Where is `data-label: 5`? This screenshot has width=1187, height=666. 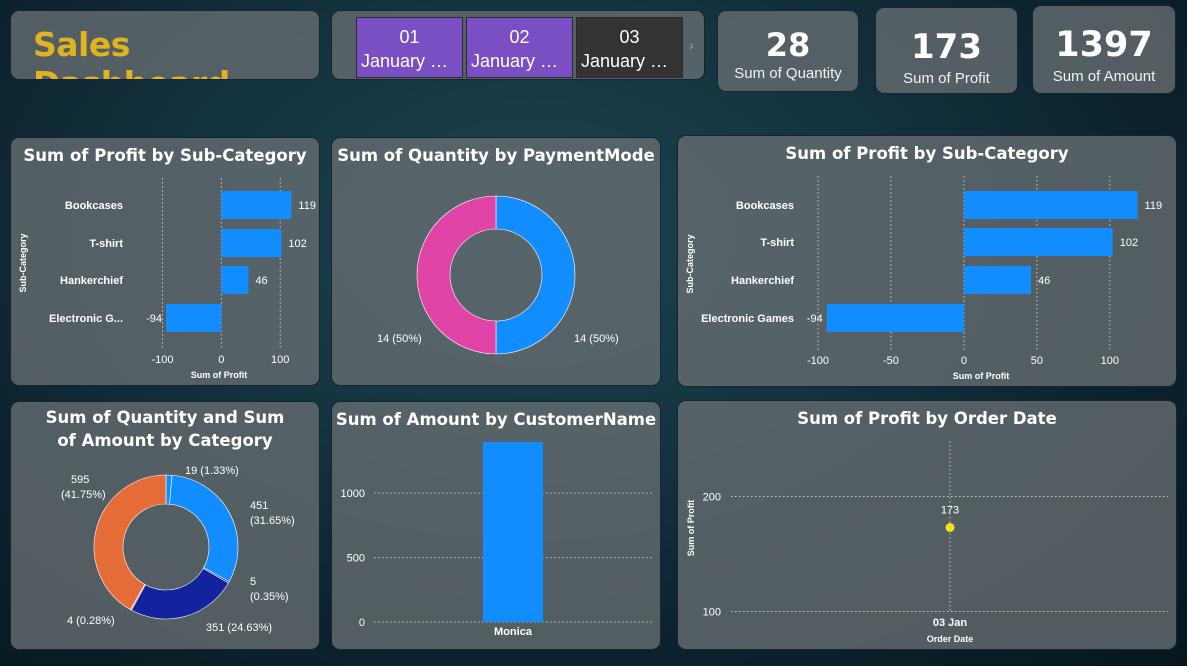 data-label: 5 is located at coordinates (253, 582).